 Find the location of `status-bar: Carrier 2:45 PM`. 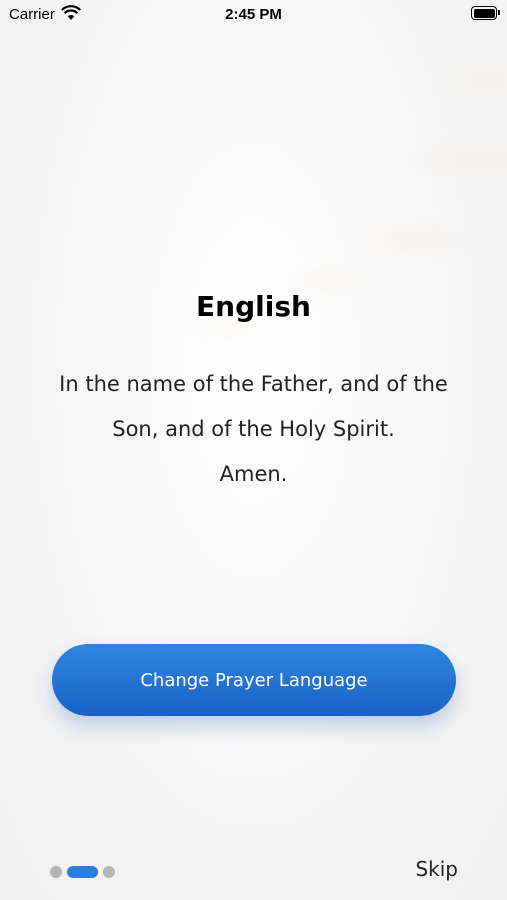

status-bar: Carrier 2:45 PM is located at coordinates (253, 14).